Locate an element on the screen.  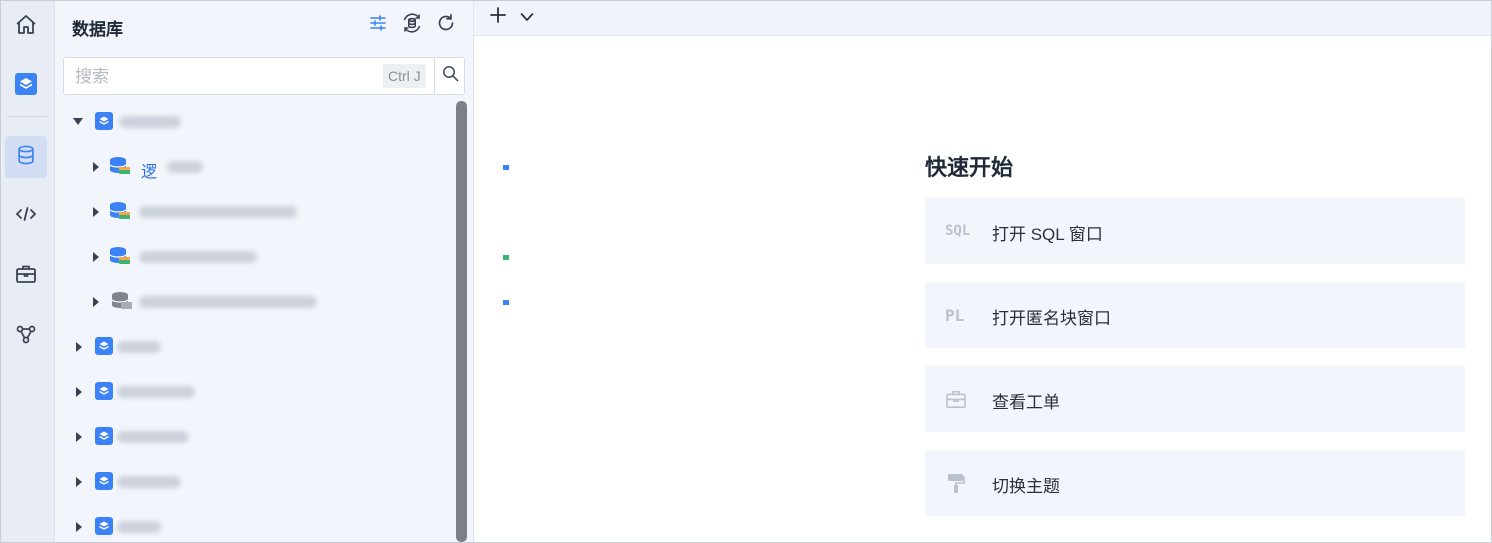
ticket-nav-button is located at coordinates (26, 276).